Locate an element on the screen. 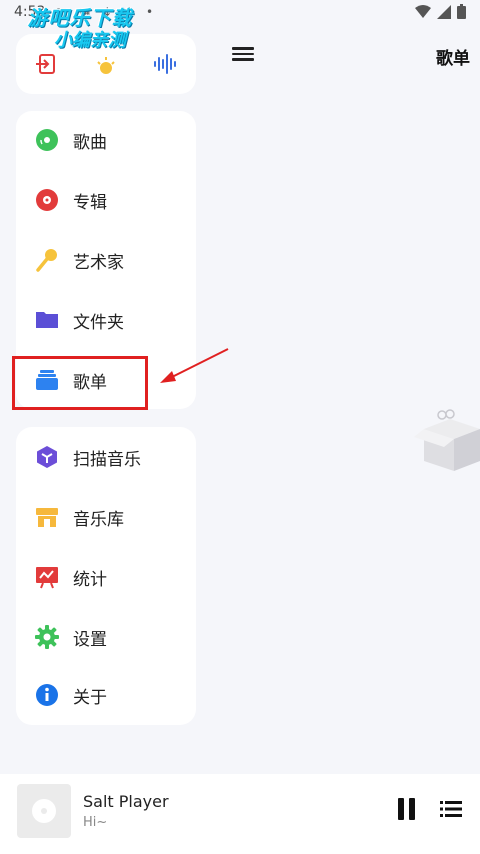  folder-icon is located at coordinates (47, 320).